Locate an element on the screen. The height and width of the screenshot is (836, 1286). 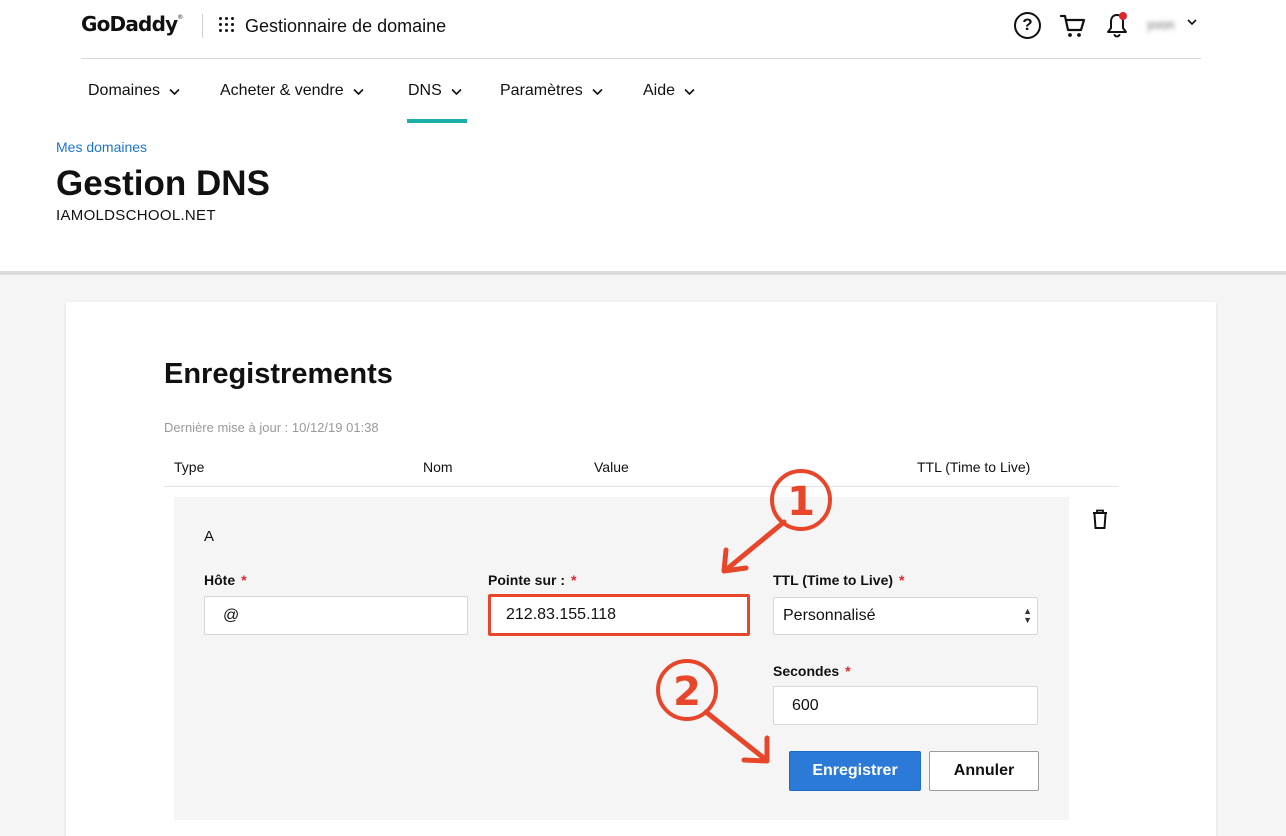
points-to-label: Pointe sur : * is located at coordinates (532, 580).